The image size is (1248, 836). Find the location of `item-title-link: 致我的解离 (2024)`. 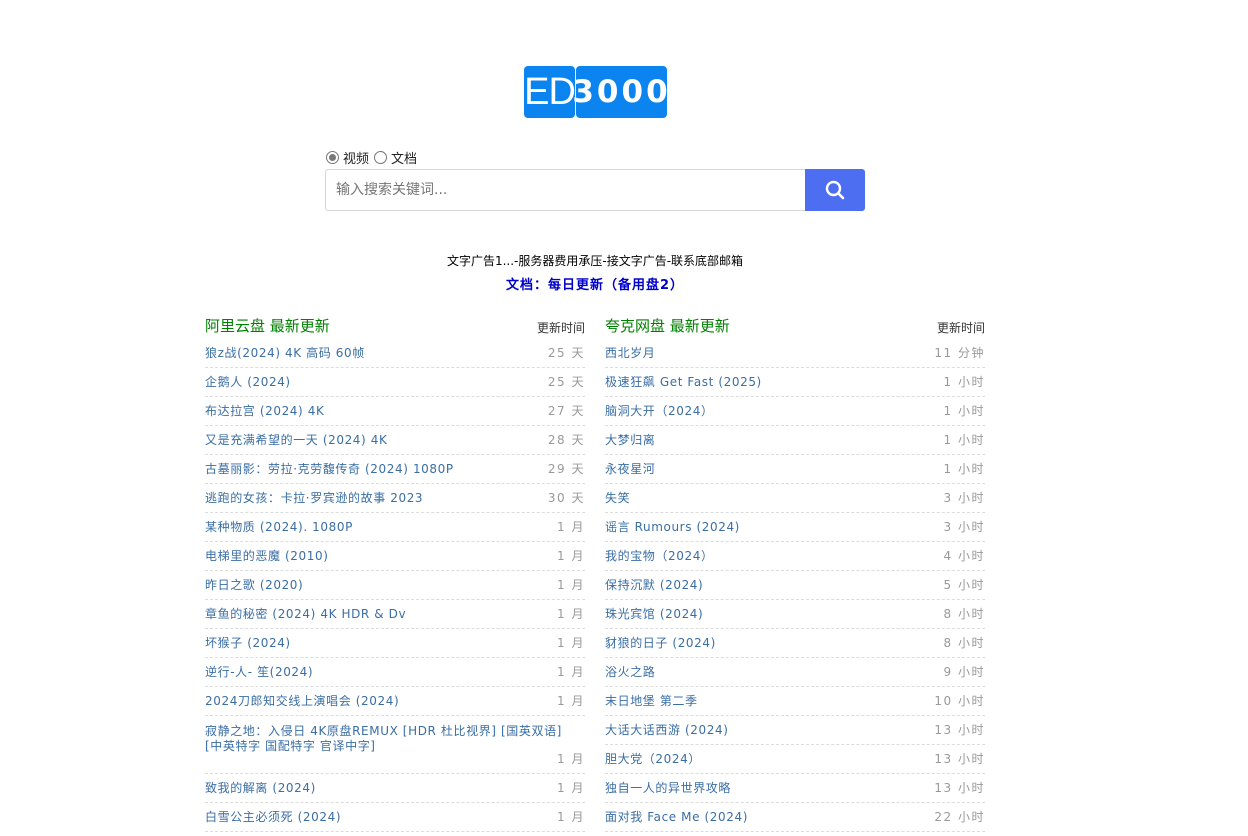

item-title-link: 致我的解离 (2024) is located at coordinates (260, 787).